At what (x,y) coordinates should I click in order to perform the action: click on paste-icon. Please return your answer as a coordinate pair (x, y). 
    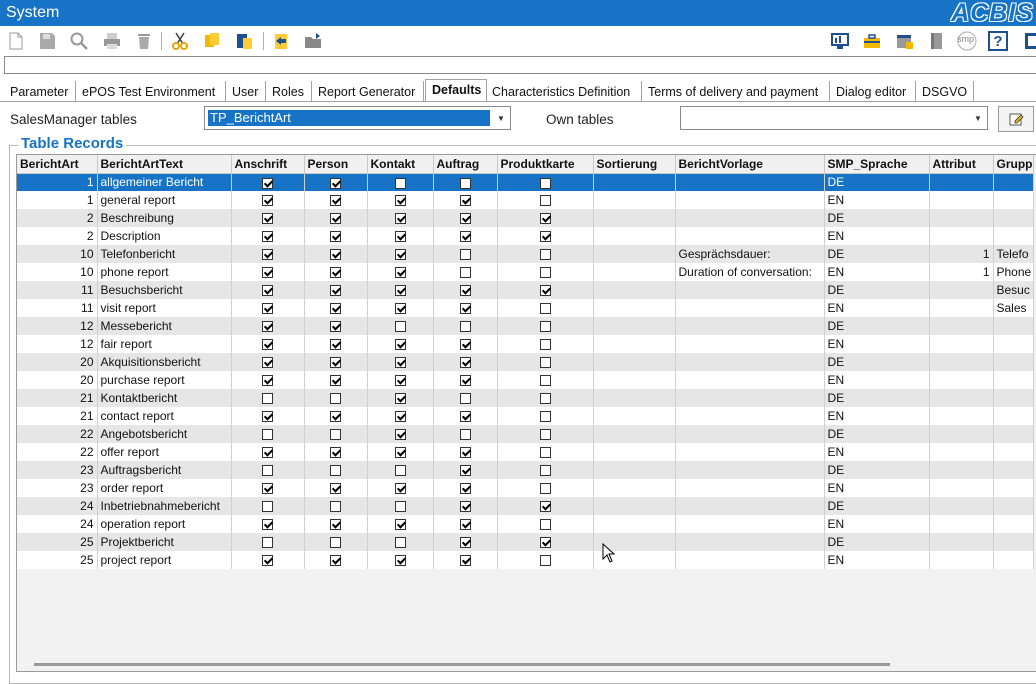
    Looking at the image, I should click on (244, 41).